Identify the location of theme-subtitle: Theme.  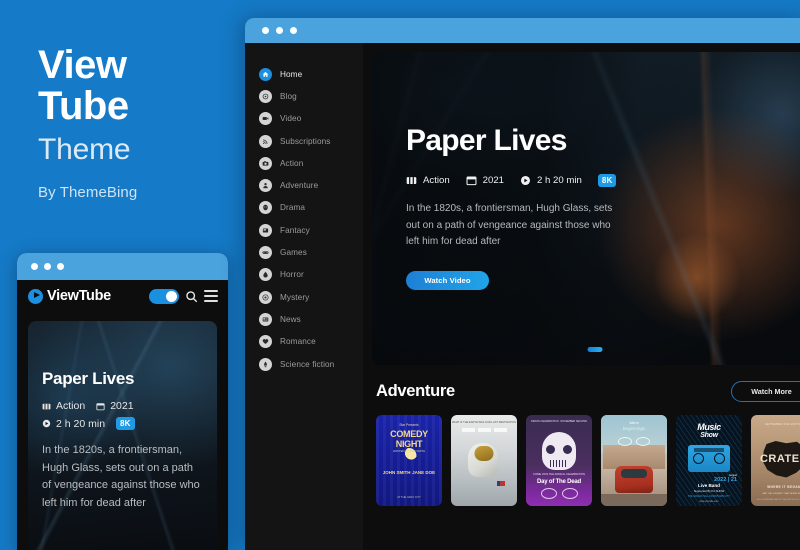
(84, 149).